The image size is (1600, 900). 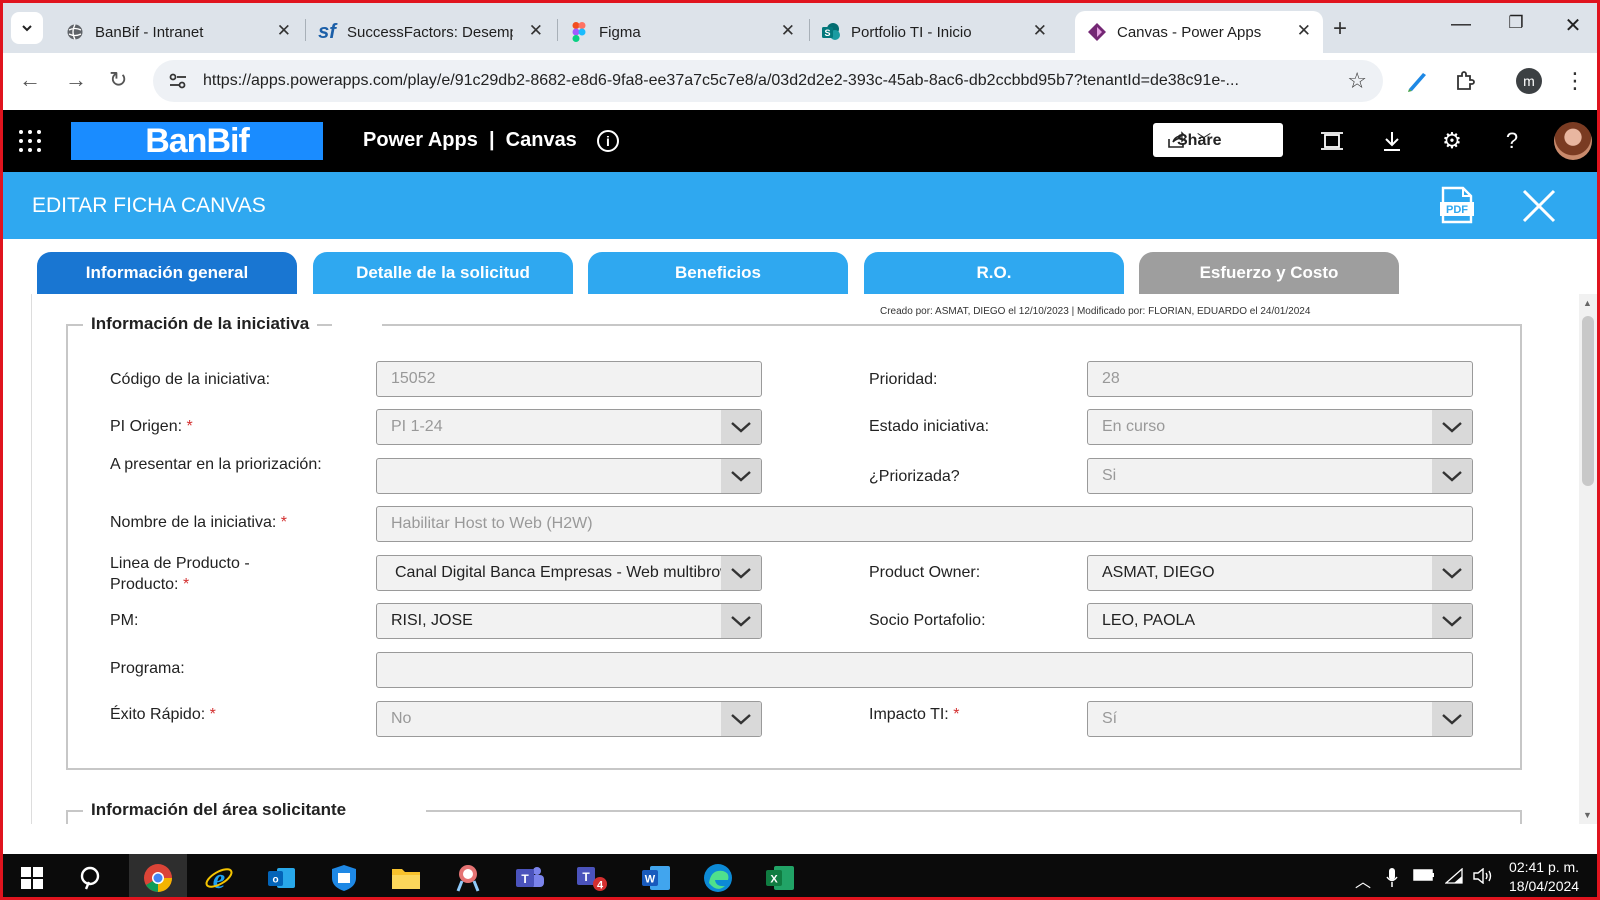 What do you see at coordinates (592, 878) in the screenshot?
I see `teams-work-icon: T4` at bounding box center [592, 878].